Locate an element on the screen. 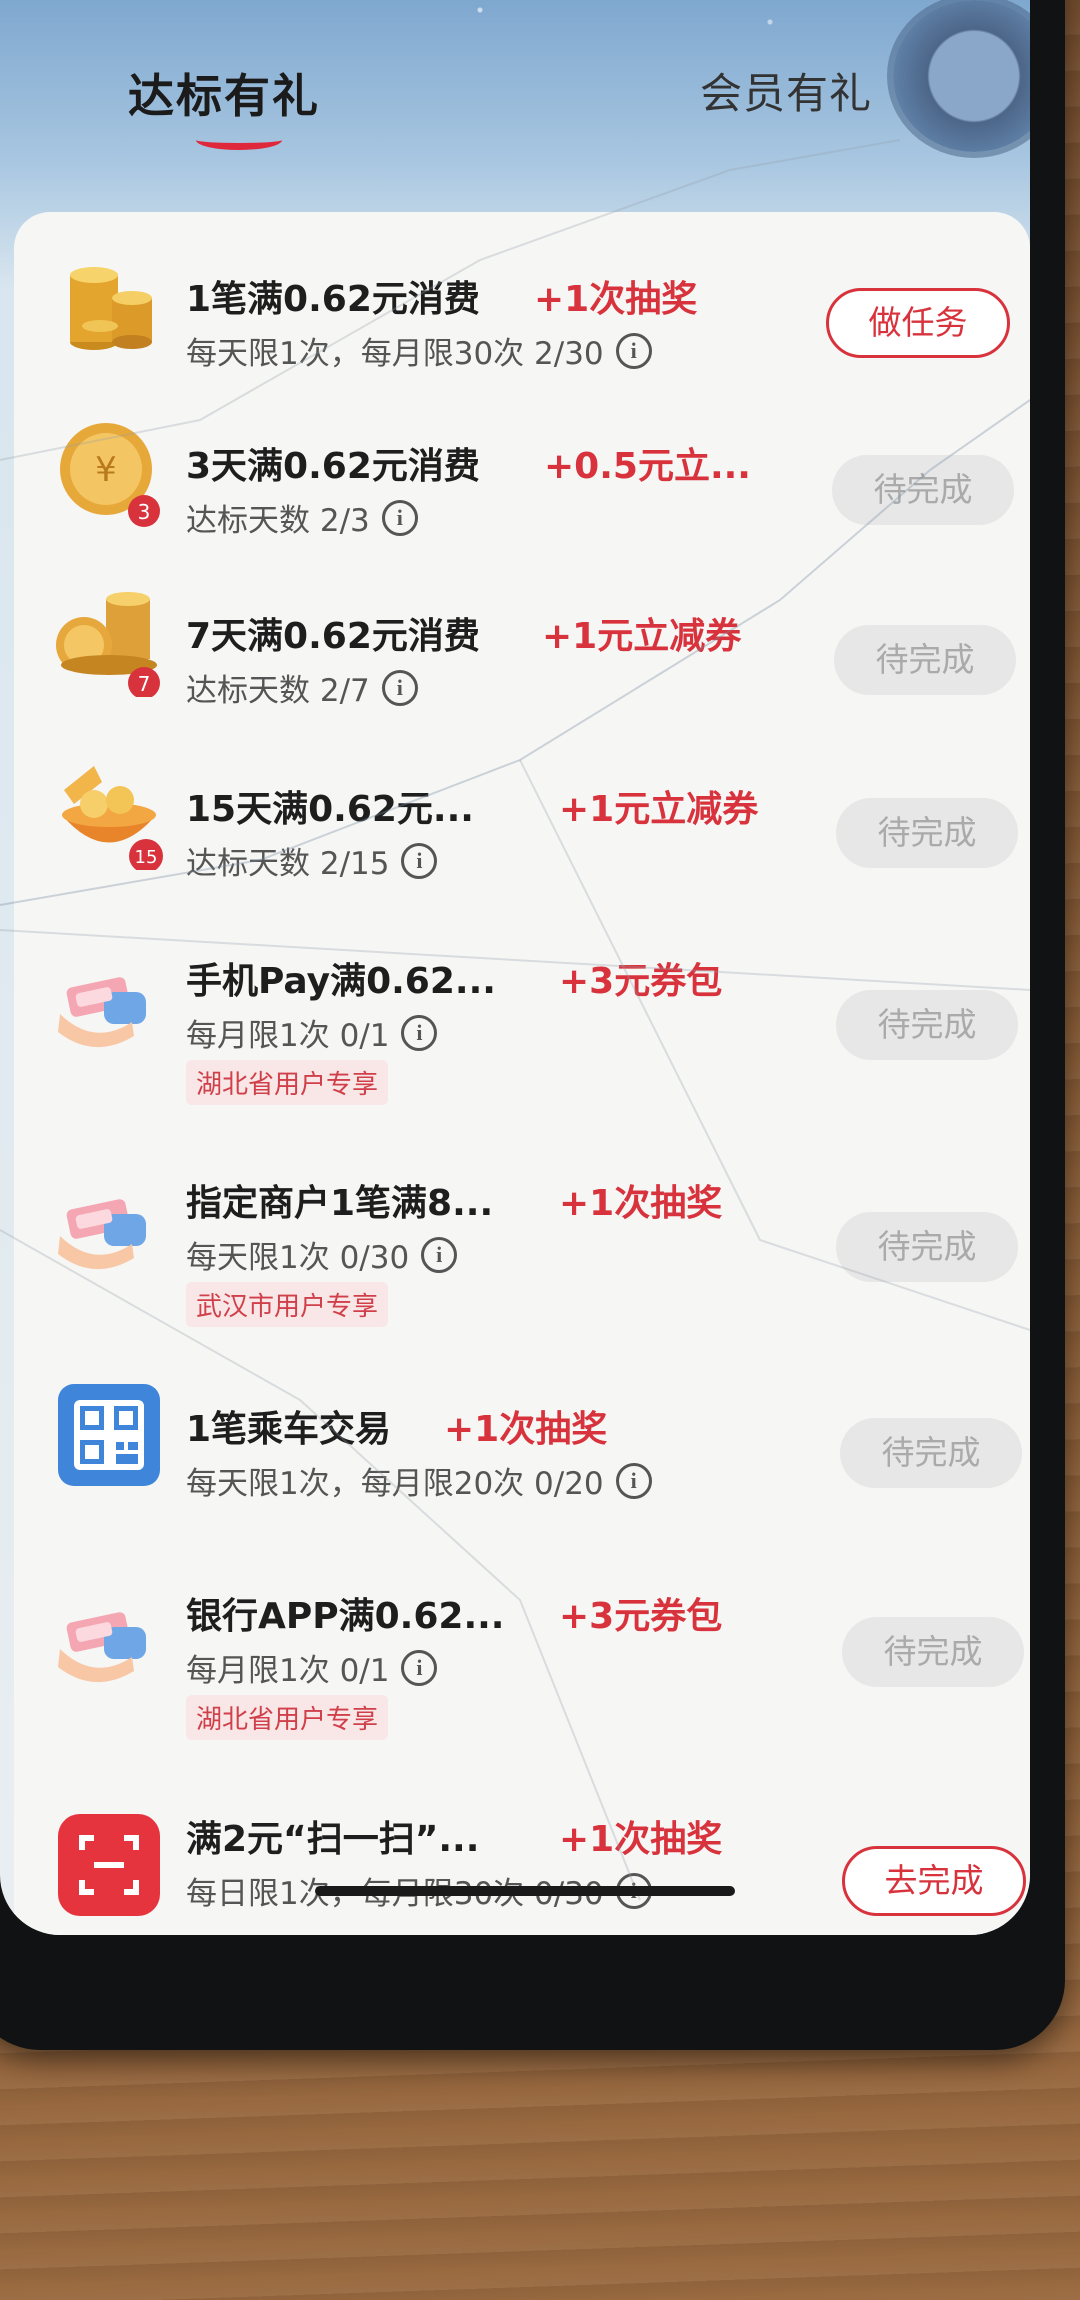 The height and width of the screenshot is (2300, 1080). task-subtitle: 每天限1次，每月限30次 2/30 i is located at coordinates (419, 350).